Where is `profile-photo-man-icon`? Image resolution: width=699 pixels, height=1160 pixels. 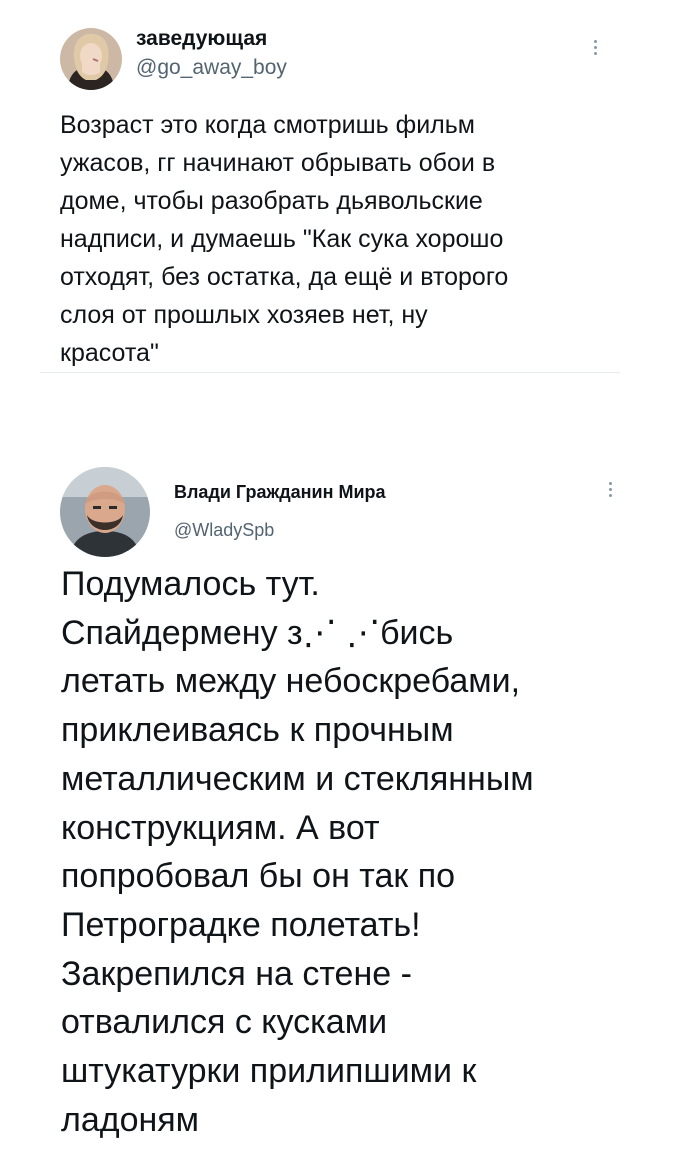
profile-photo-man-icon is located at coordinates (105, 512).